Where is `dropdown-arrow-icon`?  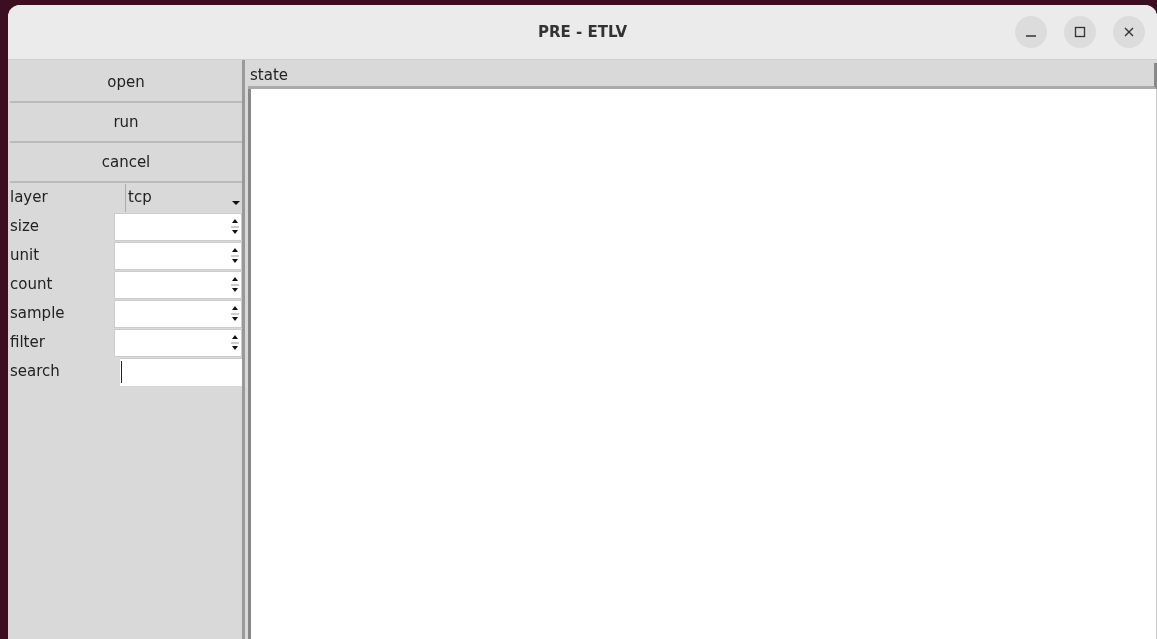 dropdown-arrow-icon is located at coordinates (236, 202).